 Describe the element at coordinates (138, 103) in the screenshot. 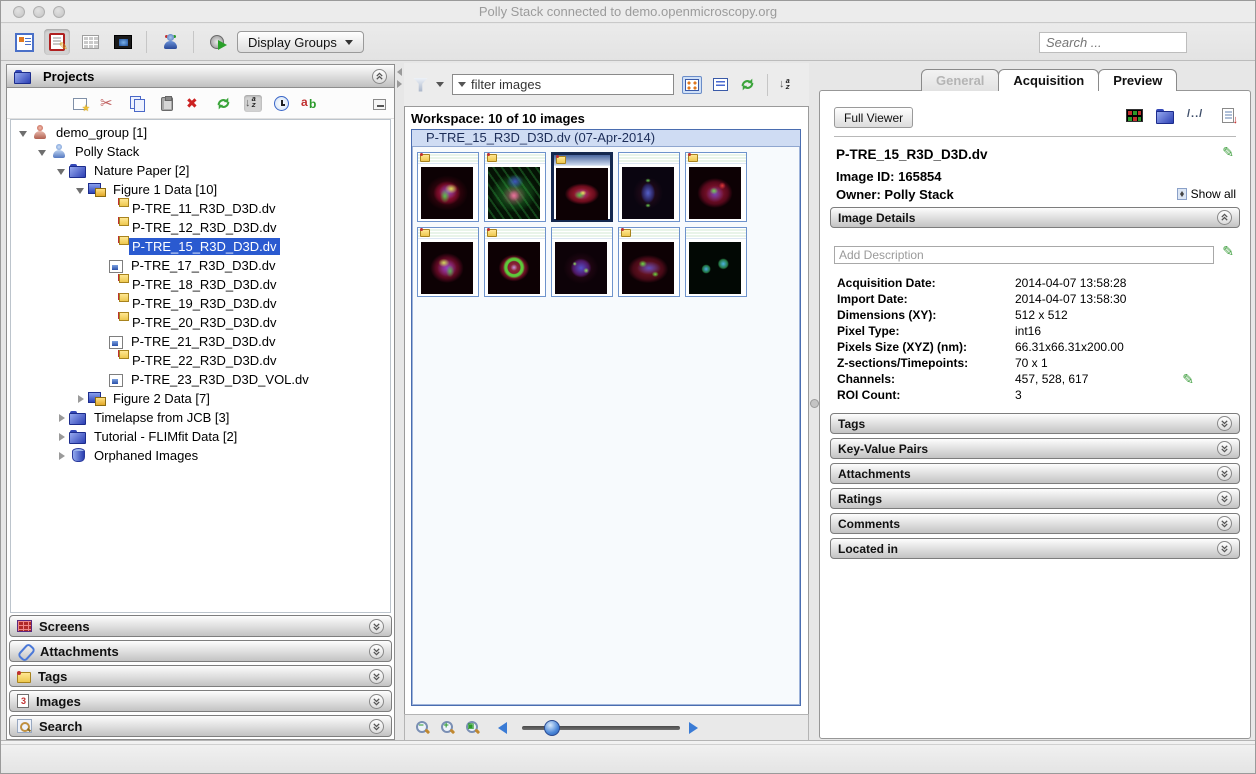

I see `copy-button` at that location.